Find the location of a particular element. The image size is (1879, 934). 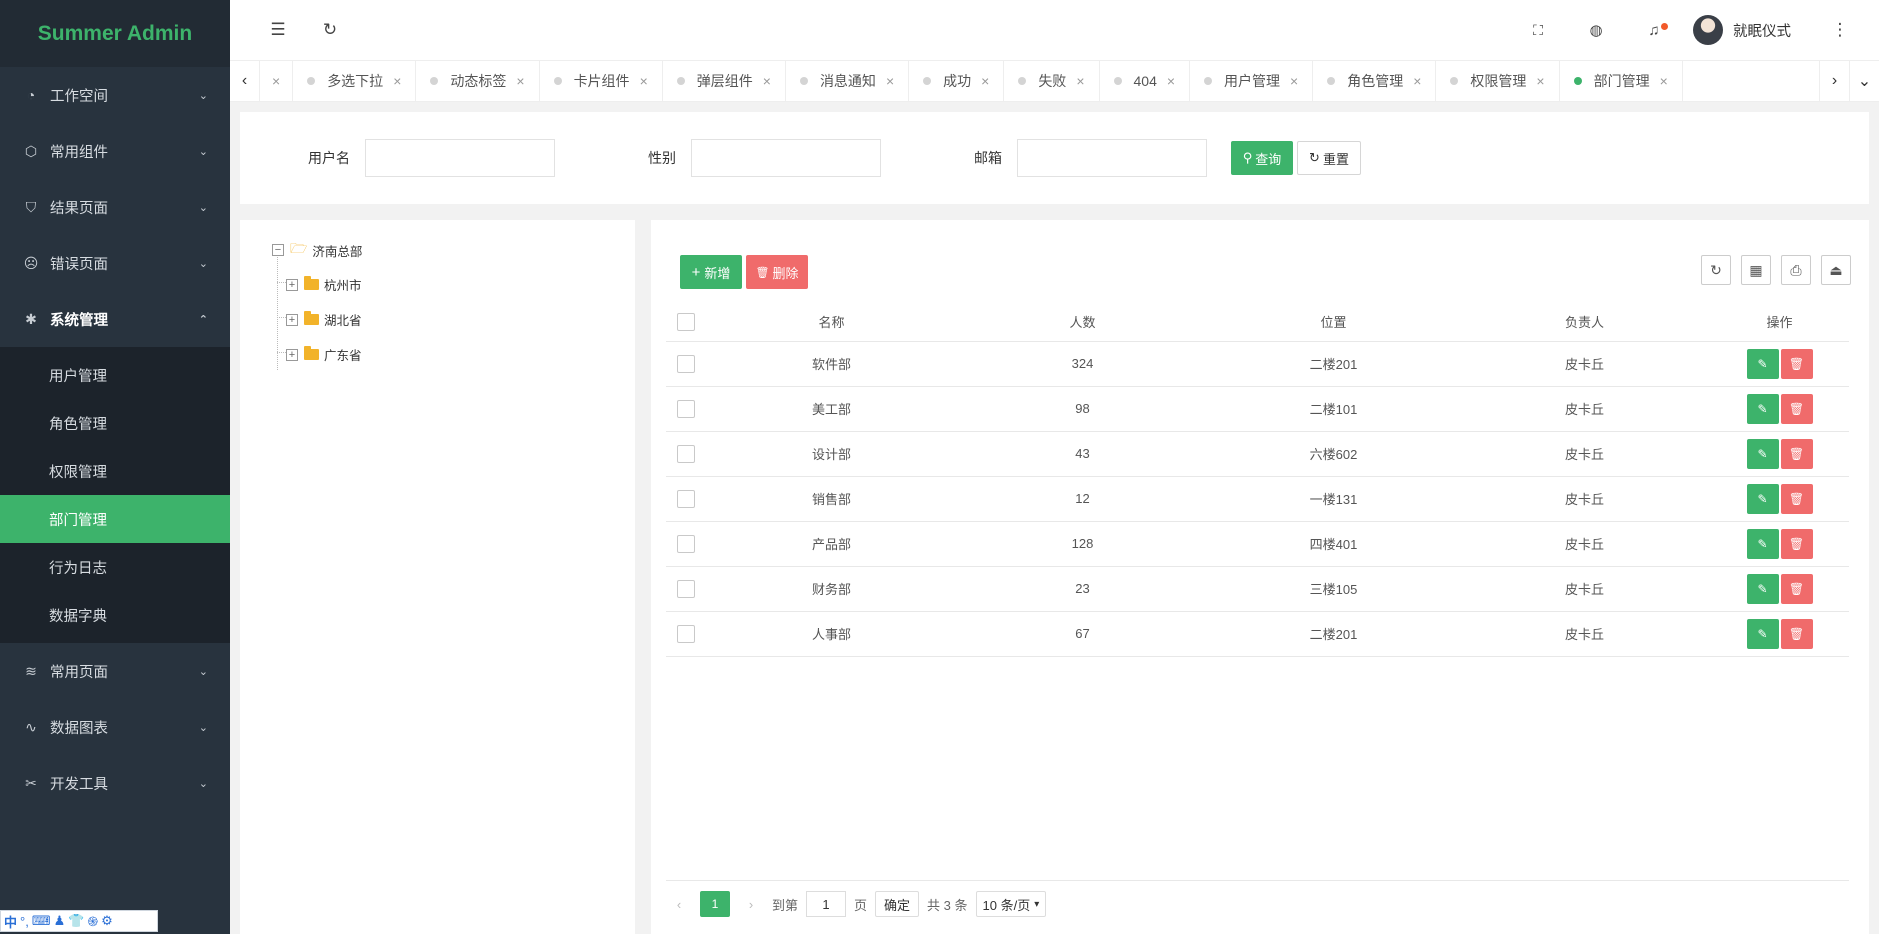

tab-permission-management: 权限管理 × is located at coordinates (1498, 81).